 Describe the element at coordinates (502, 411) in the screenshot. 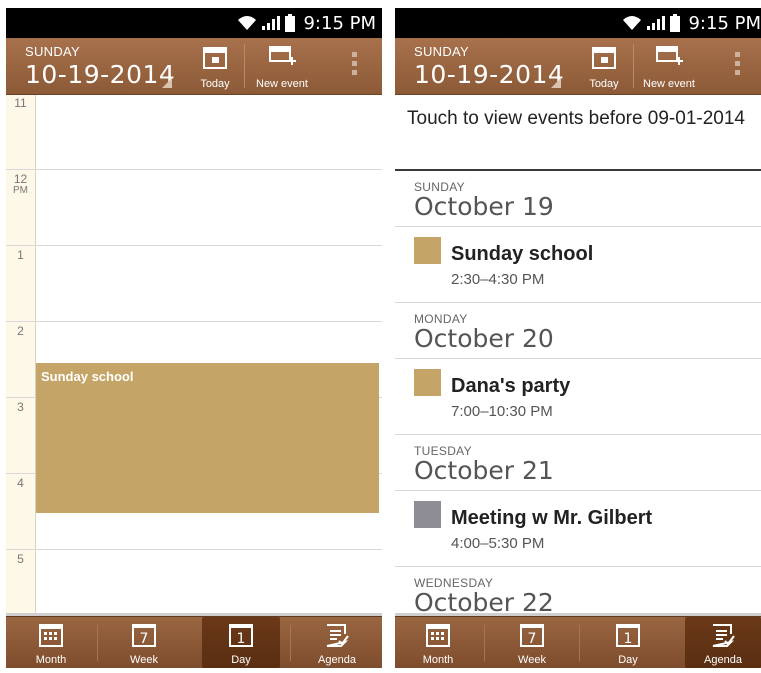

I see `agenda-event-time: 7:00–10:30 PM` at that location.